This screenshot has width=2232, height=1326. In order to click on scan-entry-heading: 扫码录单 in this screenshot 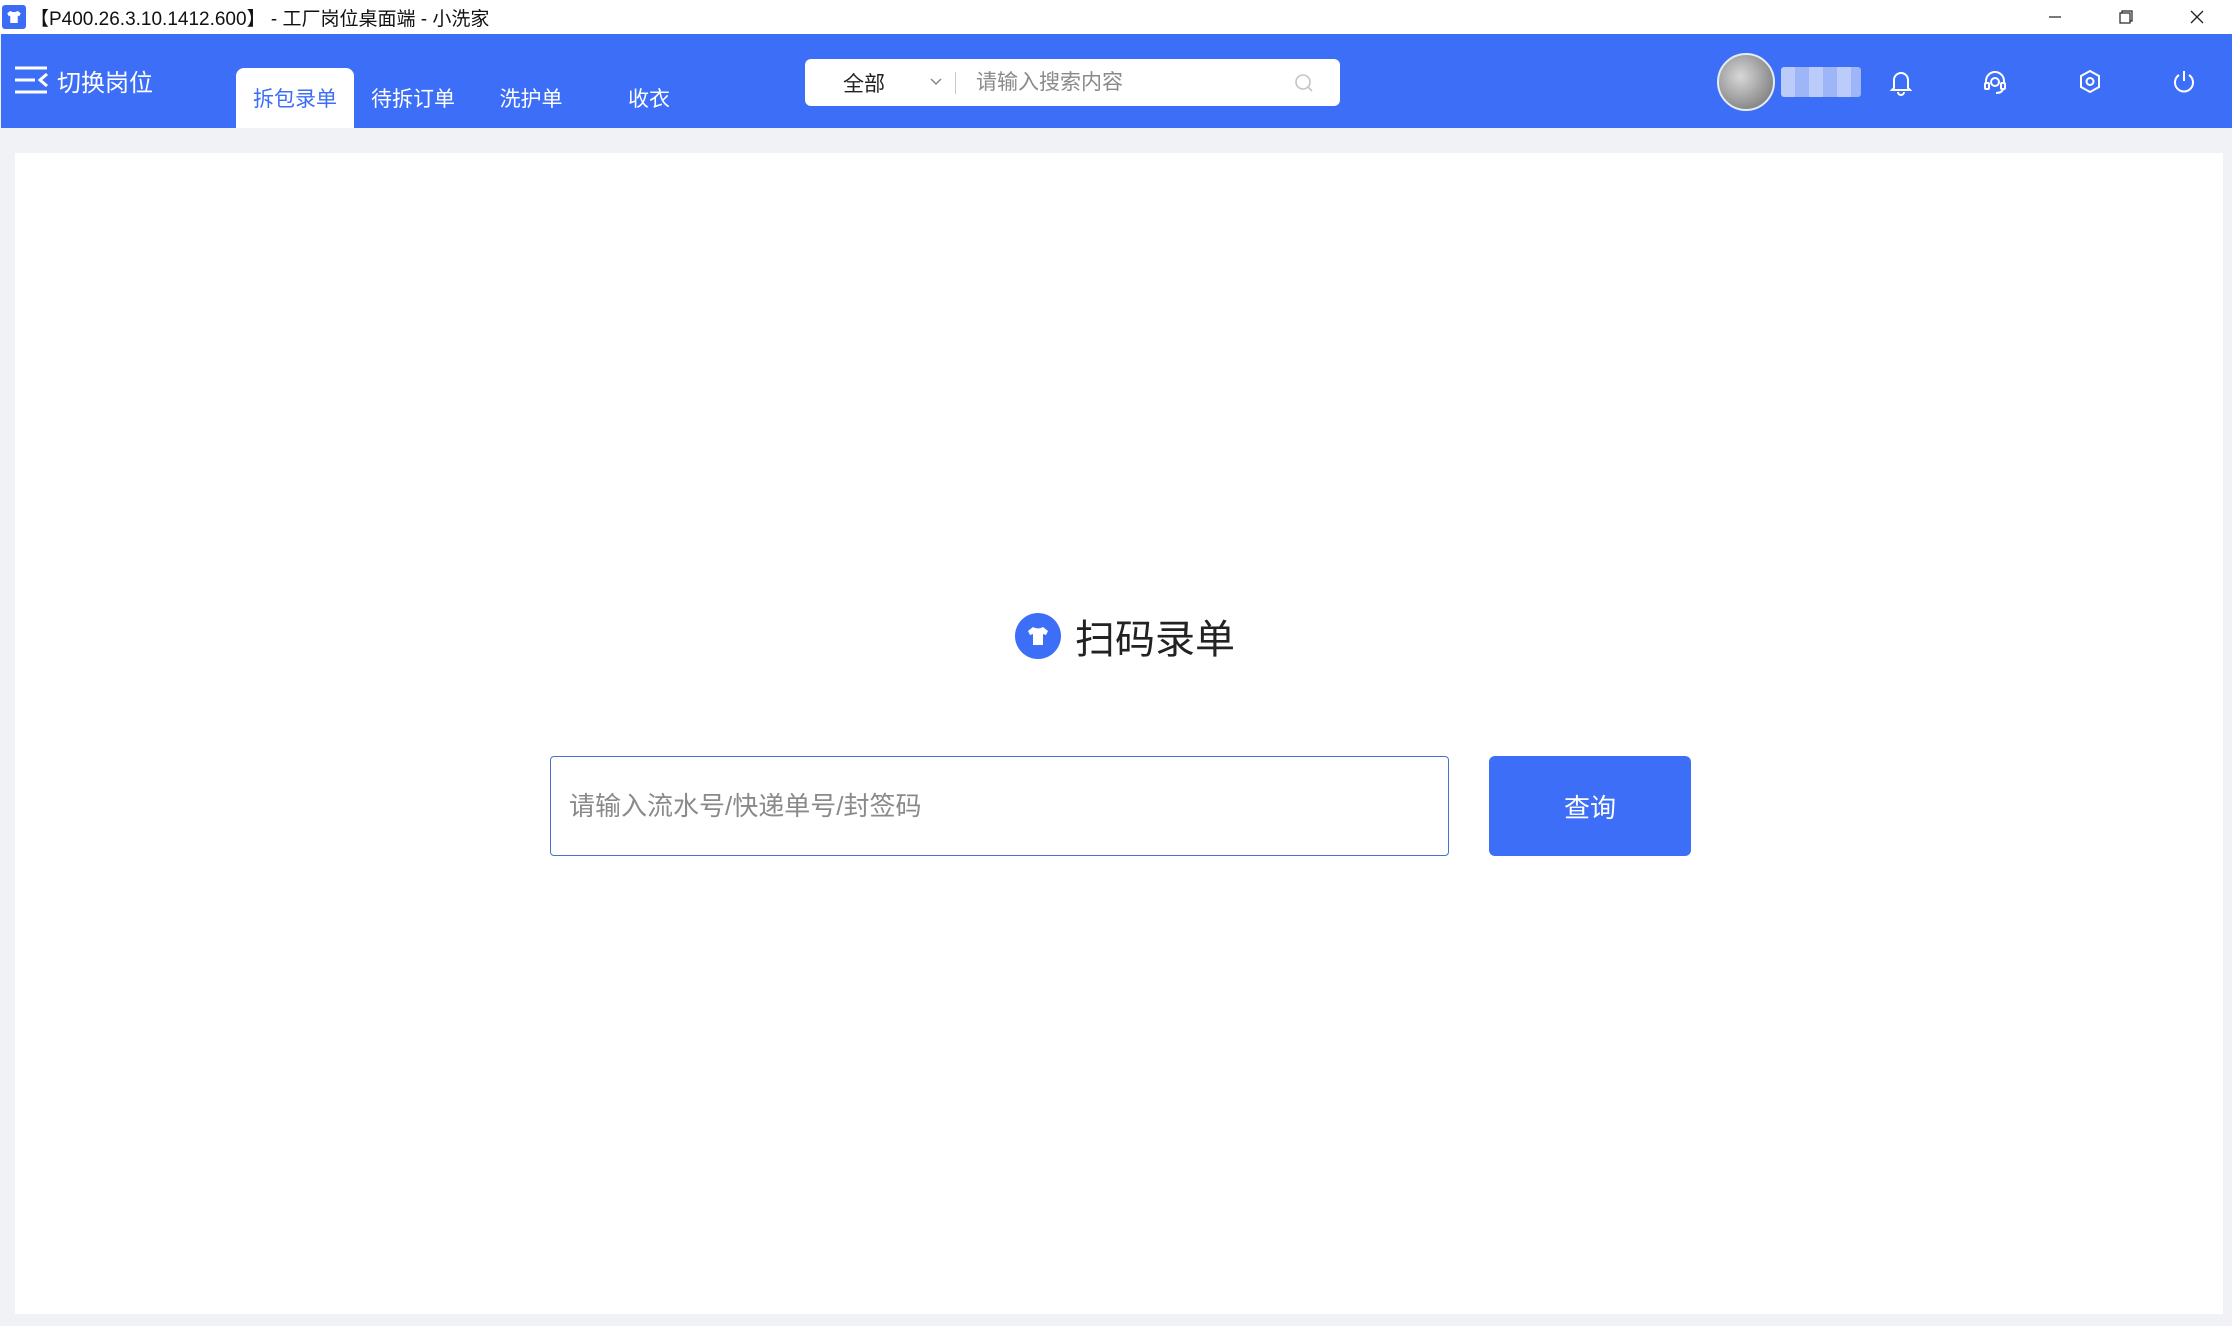, I will do `click(1125, 636)`.